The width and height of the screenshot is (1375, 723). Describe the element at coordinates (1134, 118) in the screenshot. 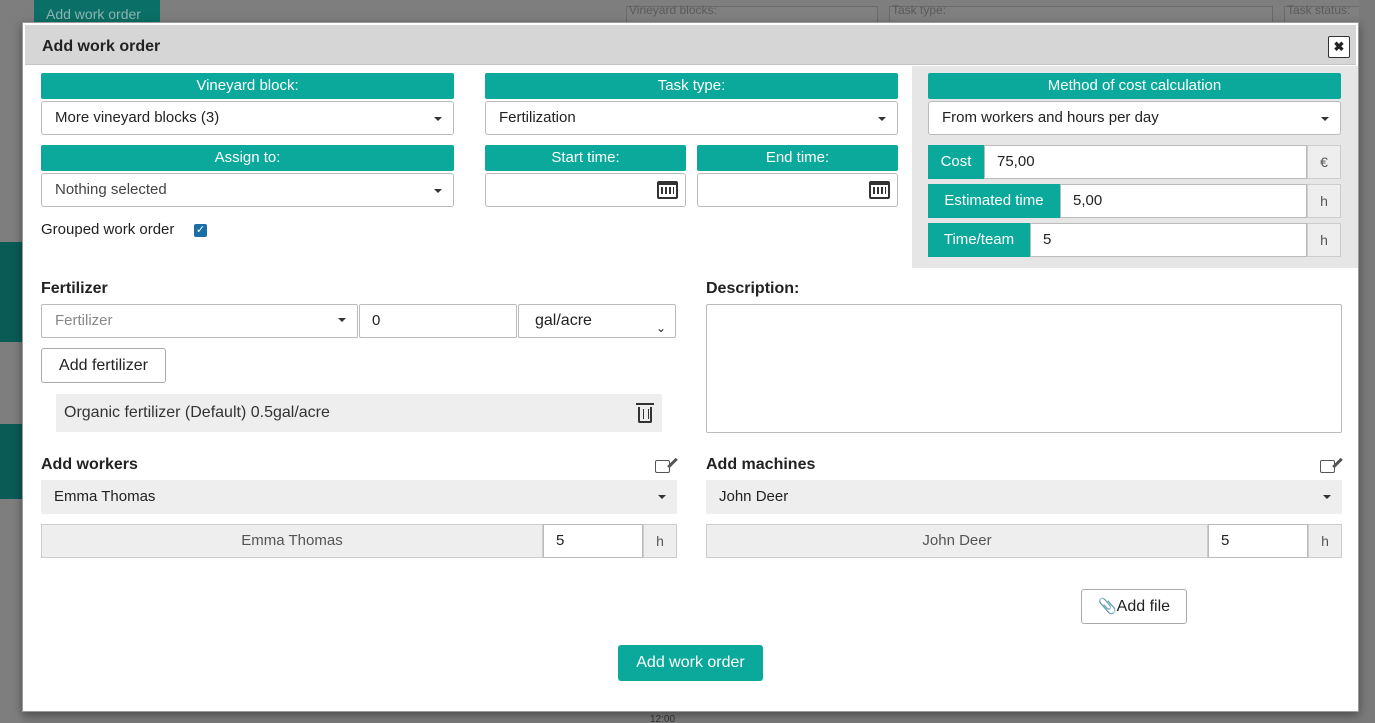

I see `cost-method-select: From workers and hours per day` at that location.